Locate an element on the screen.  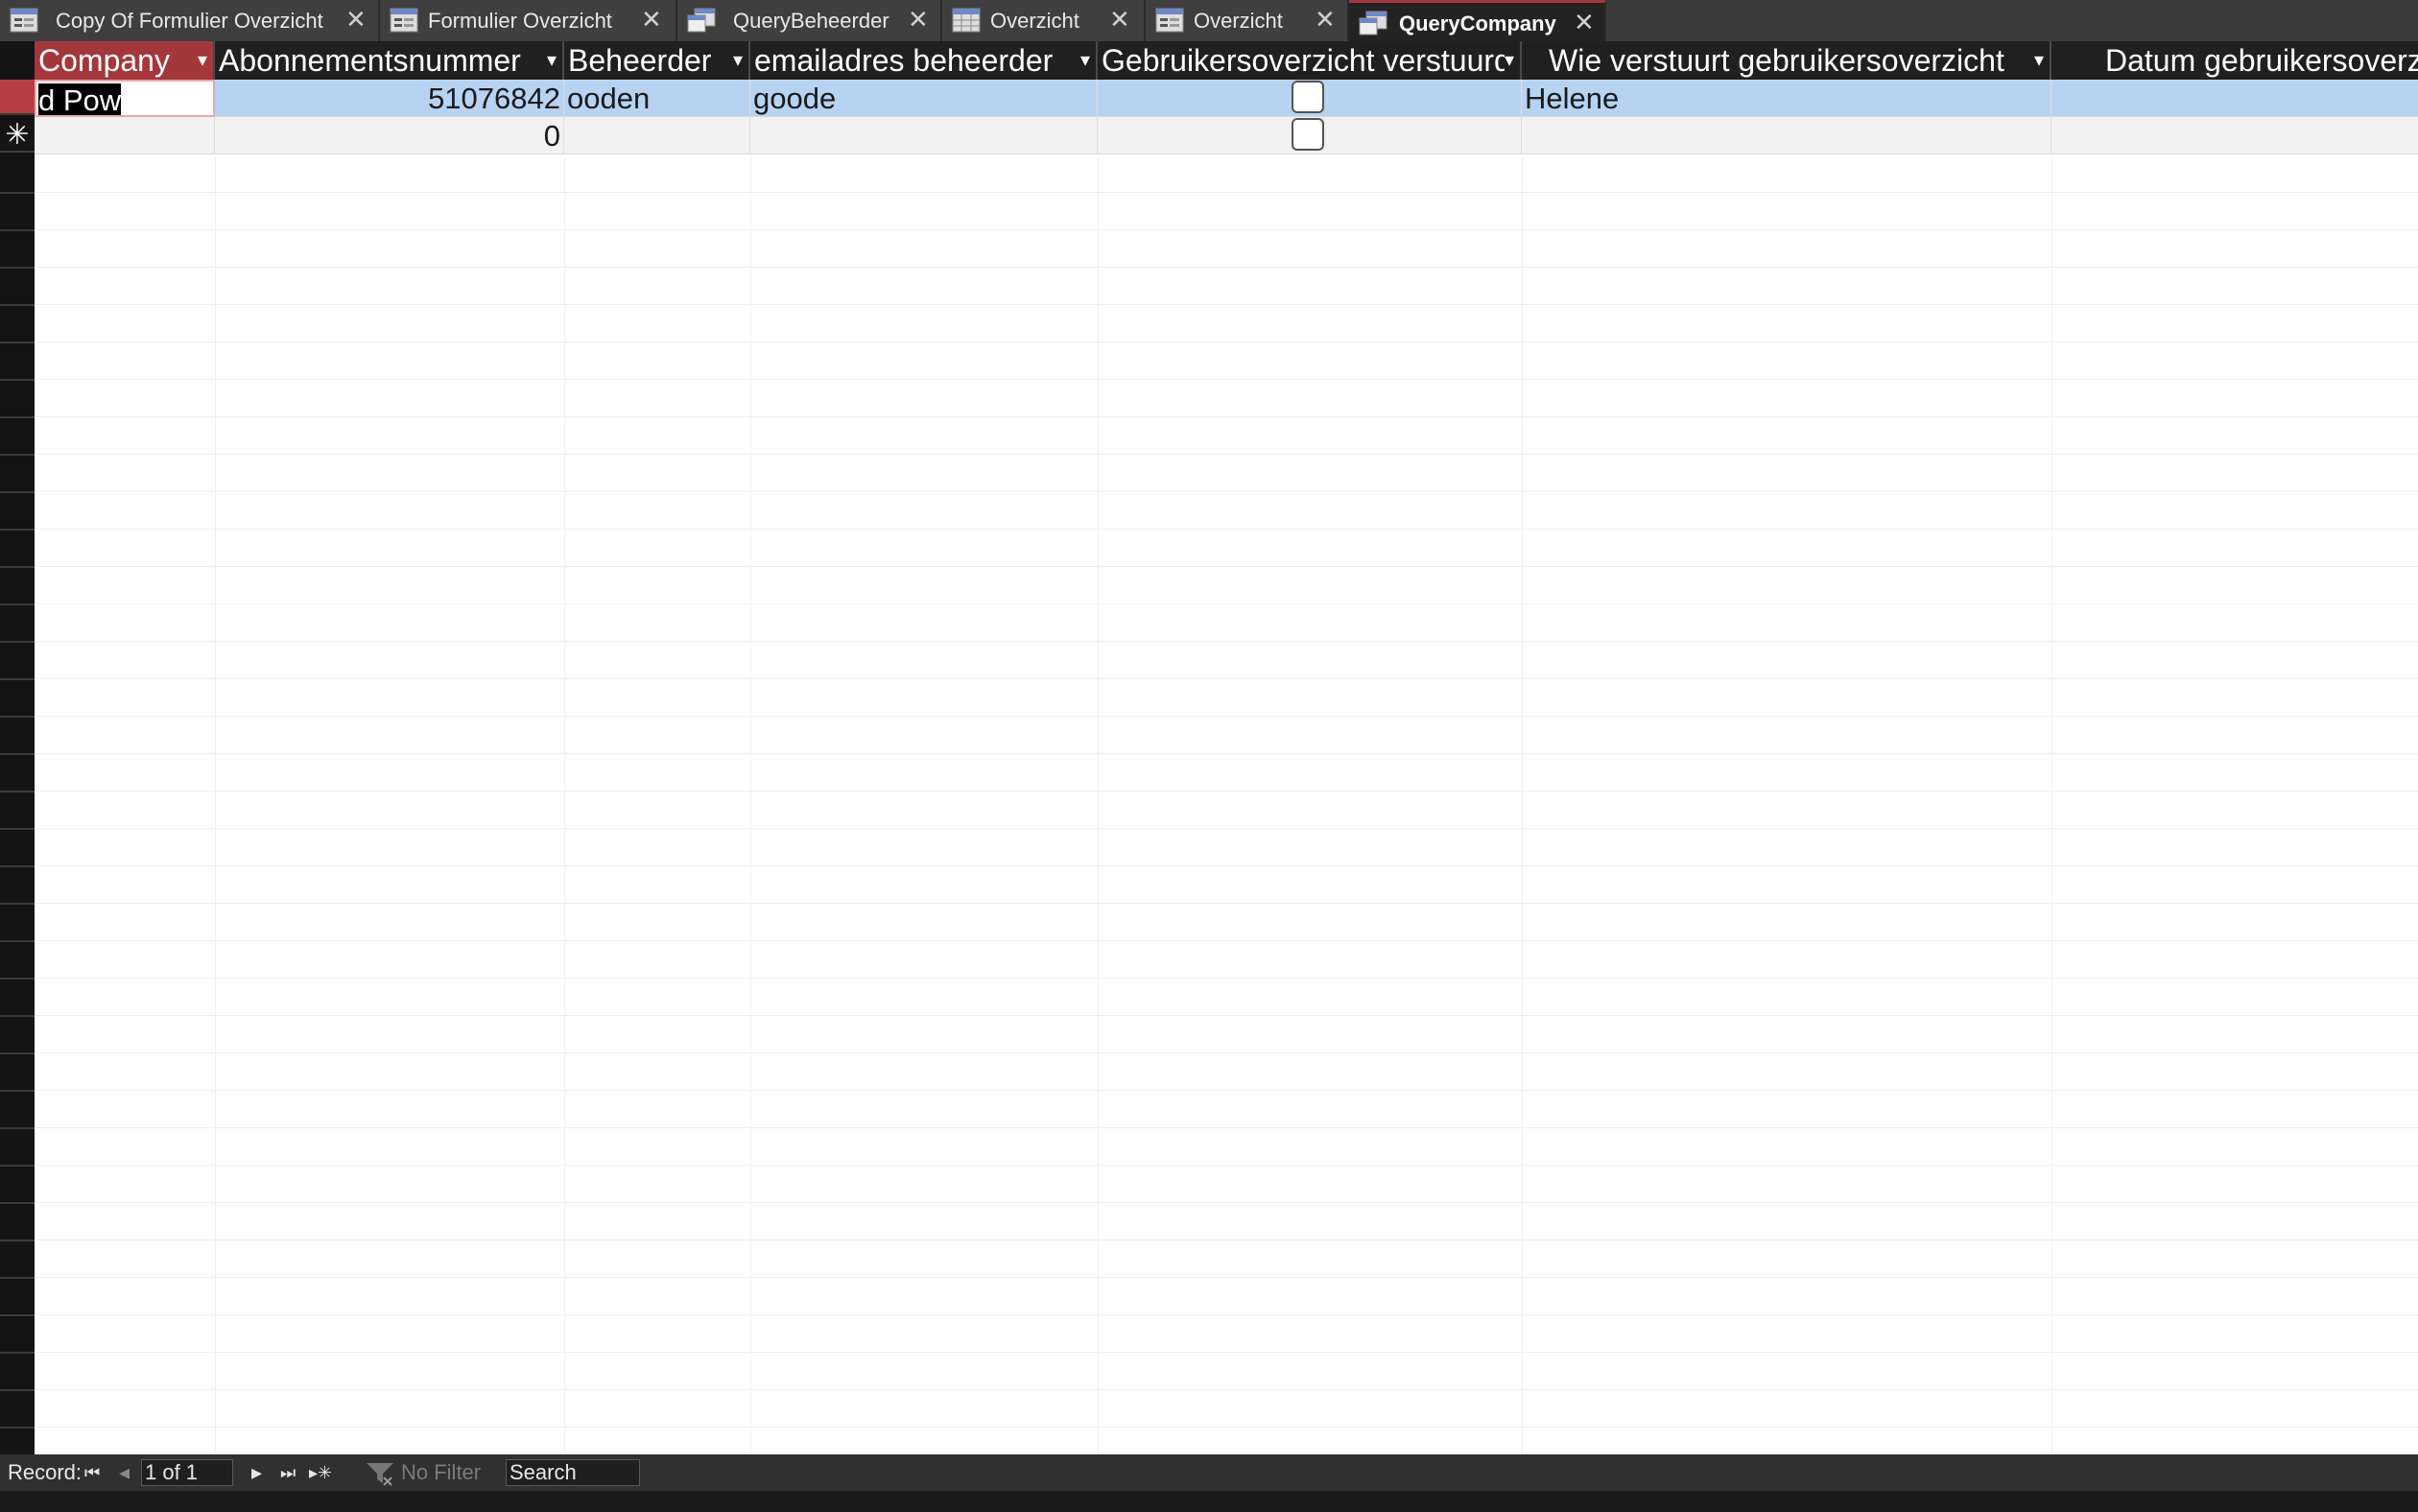
tab-formulier-overzicht: Formulier Overzicht ✕ is located at coordinates (528, 20).